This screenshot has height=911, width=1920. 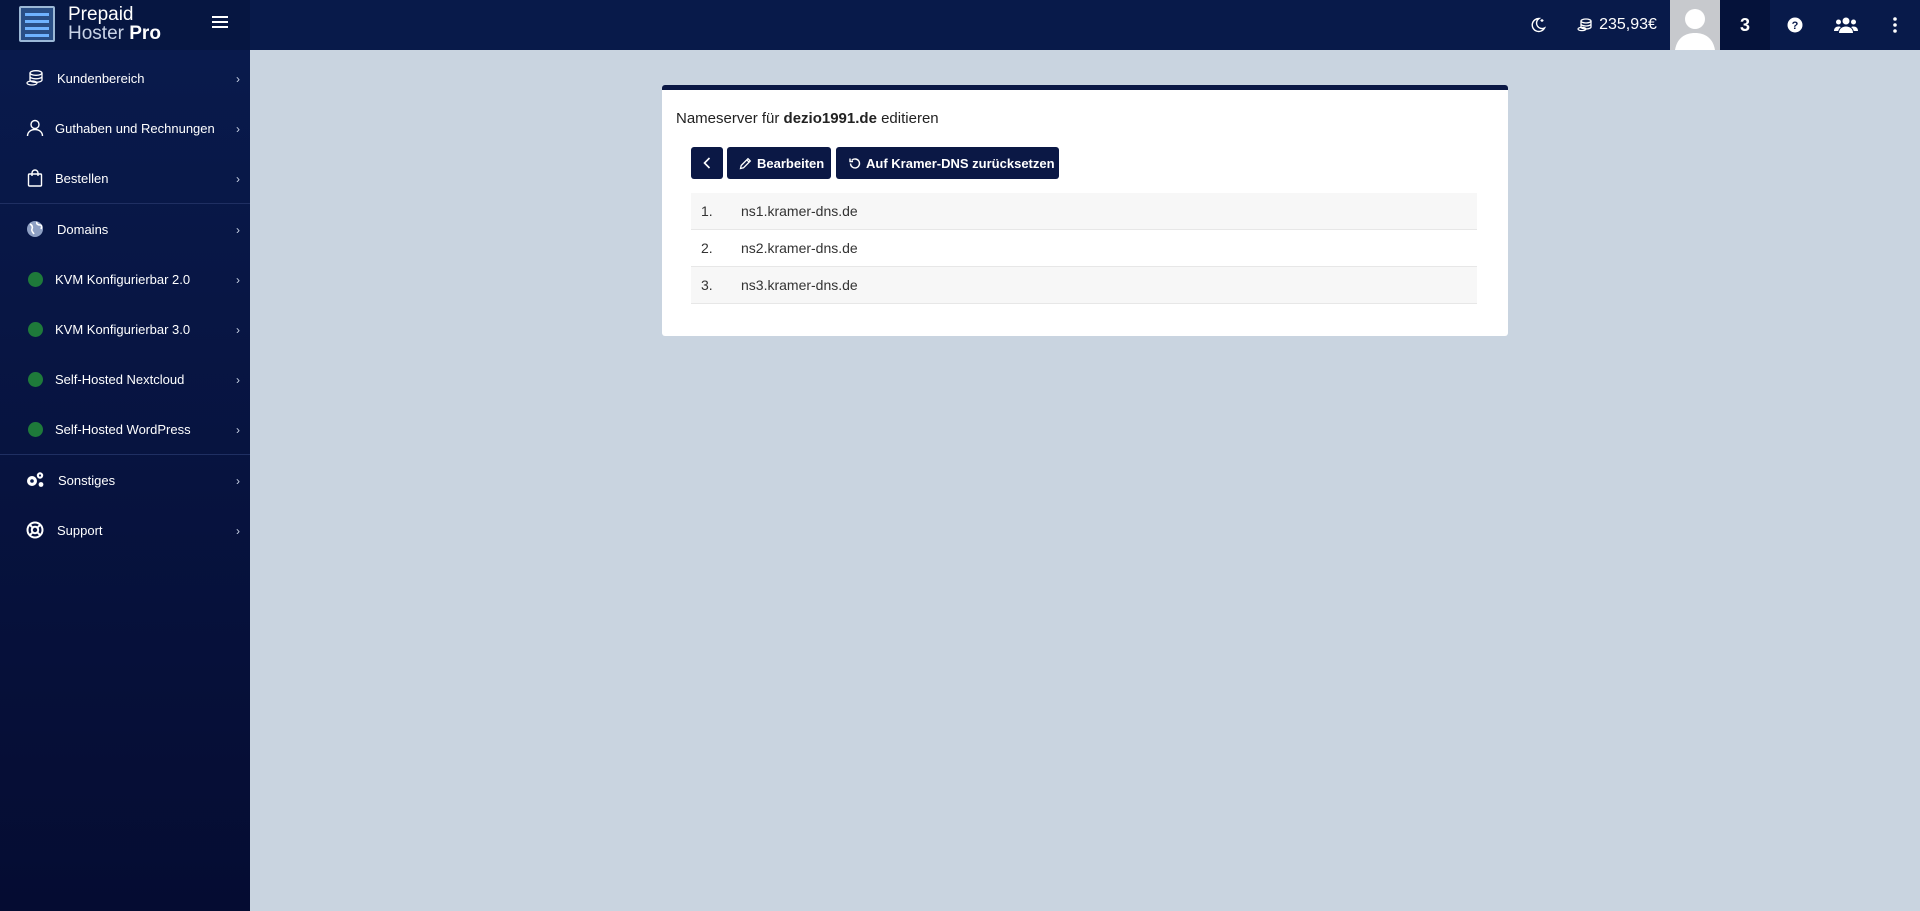 What do you see at coordinates (80, 530) in the screenshot?
I see `sidebar-item-label: Support` at bounding box center [80, 530].